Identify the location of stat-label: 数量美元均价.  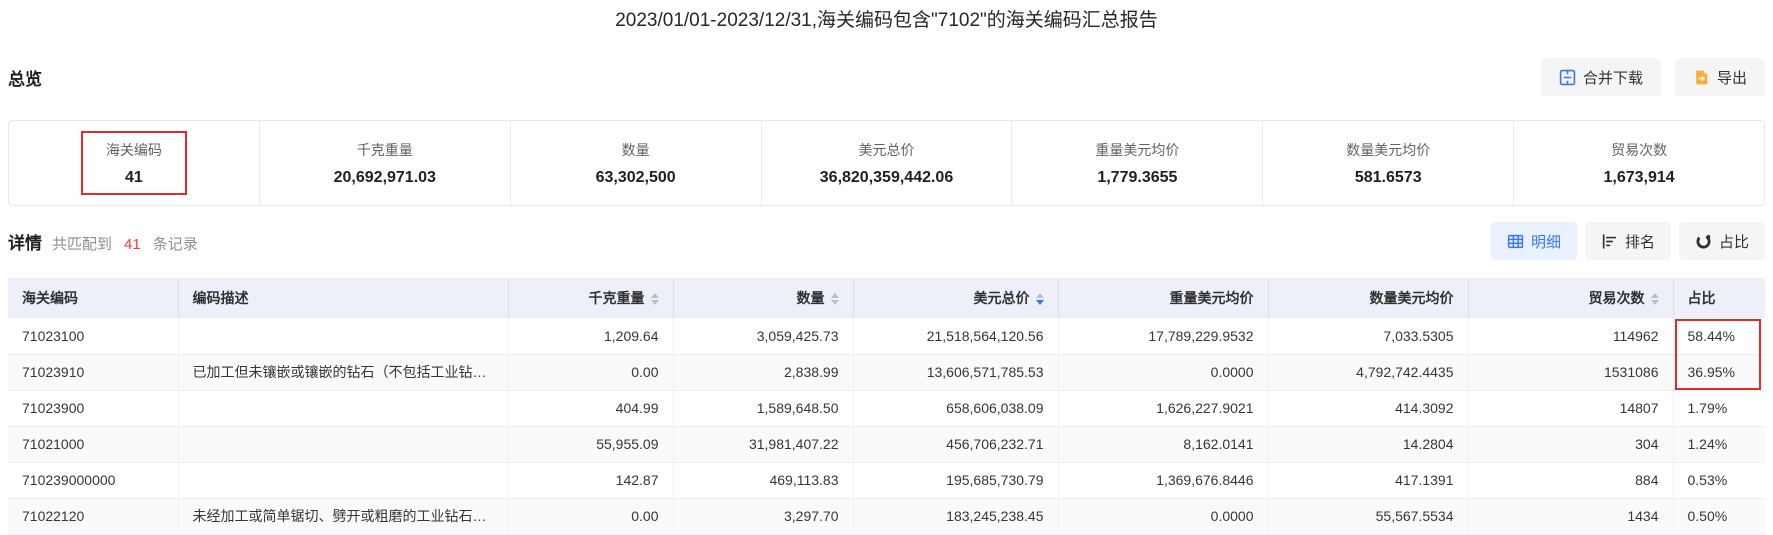
(1388, 149).